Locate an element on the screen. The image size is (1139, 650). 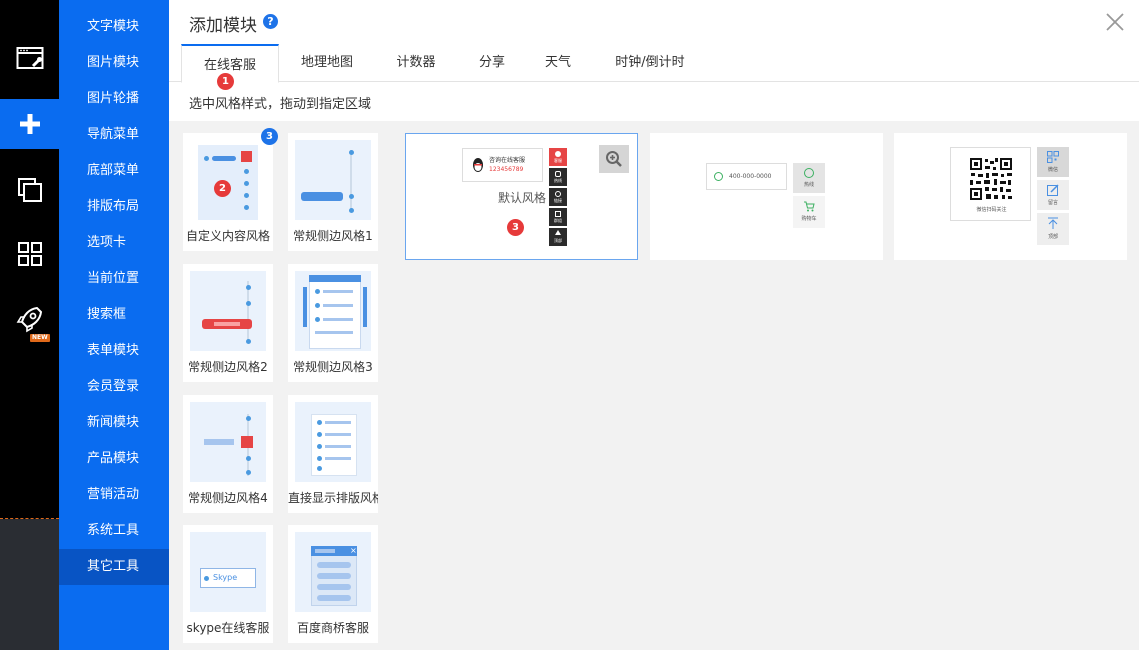
style-card-phone: 400-000-0000 热线 购物车 is located at coordinates (766, 196).